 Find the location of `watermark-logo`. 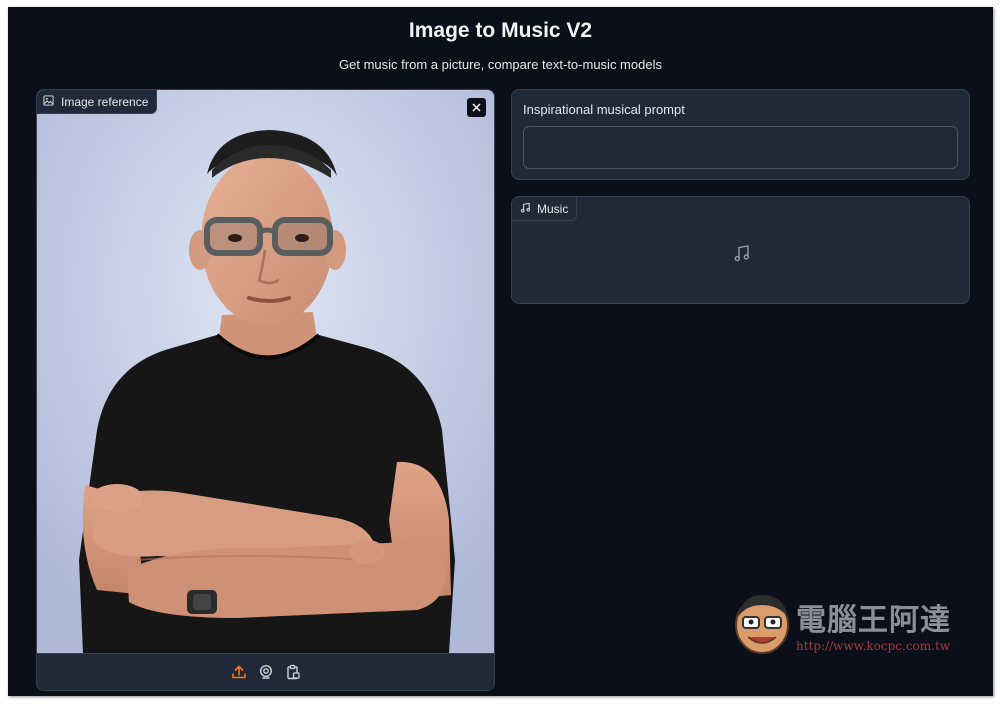

watermark-logo is located at coordinates (762, 624).